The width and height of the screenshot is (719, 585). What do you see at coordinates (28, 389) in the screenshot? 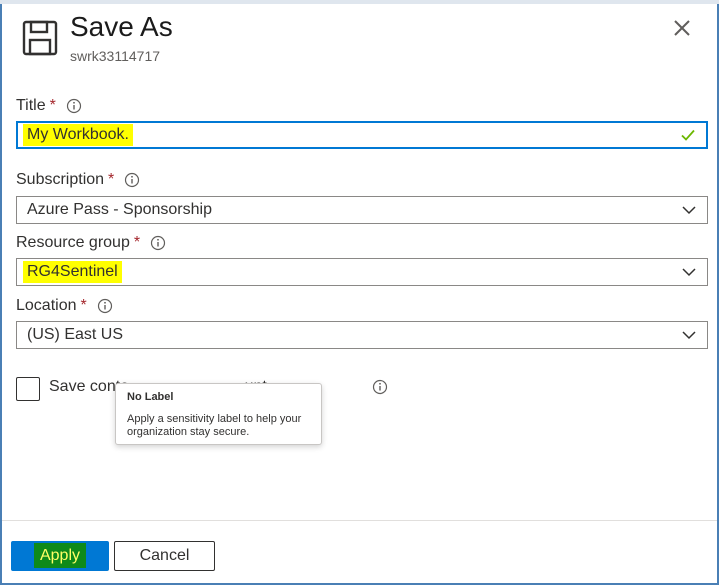
I see `save-content-checkbox` at bounding box center [28, 389].